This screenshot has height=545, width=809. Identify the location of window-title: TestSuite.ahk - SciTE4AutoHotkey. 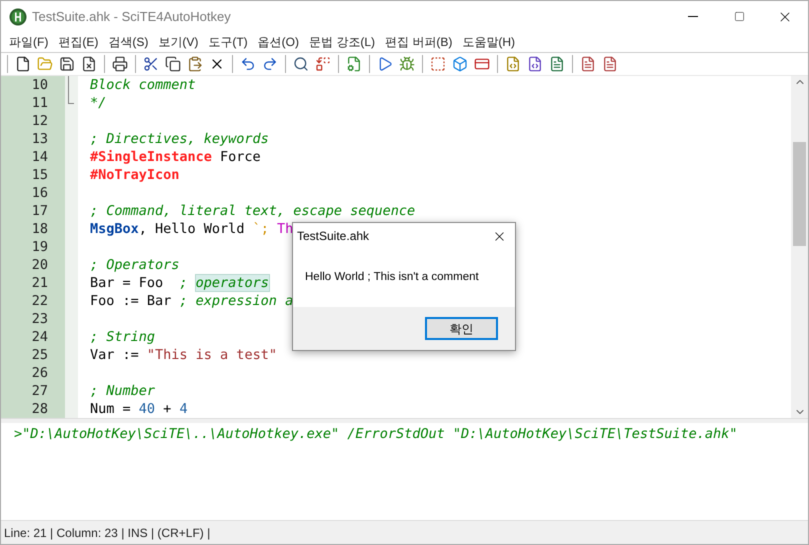
(131, 17).